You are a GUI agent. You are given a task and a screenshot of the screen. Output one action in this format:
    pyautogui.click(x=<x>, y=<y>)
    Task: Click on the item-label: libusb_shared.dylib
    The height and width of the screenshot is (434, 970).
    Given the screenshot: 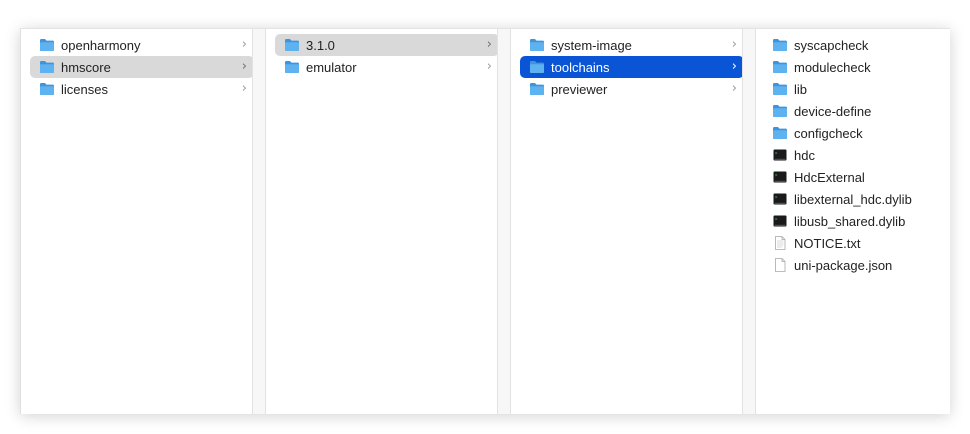 What is the action you would take?
    pyautogui.click(x=850, y=221)
    